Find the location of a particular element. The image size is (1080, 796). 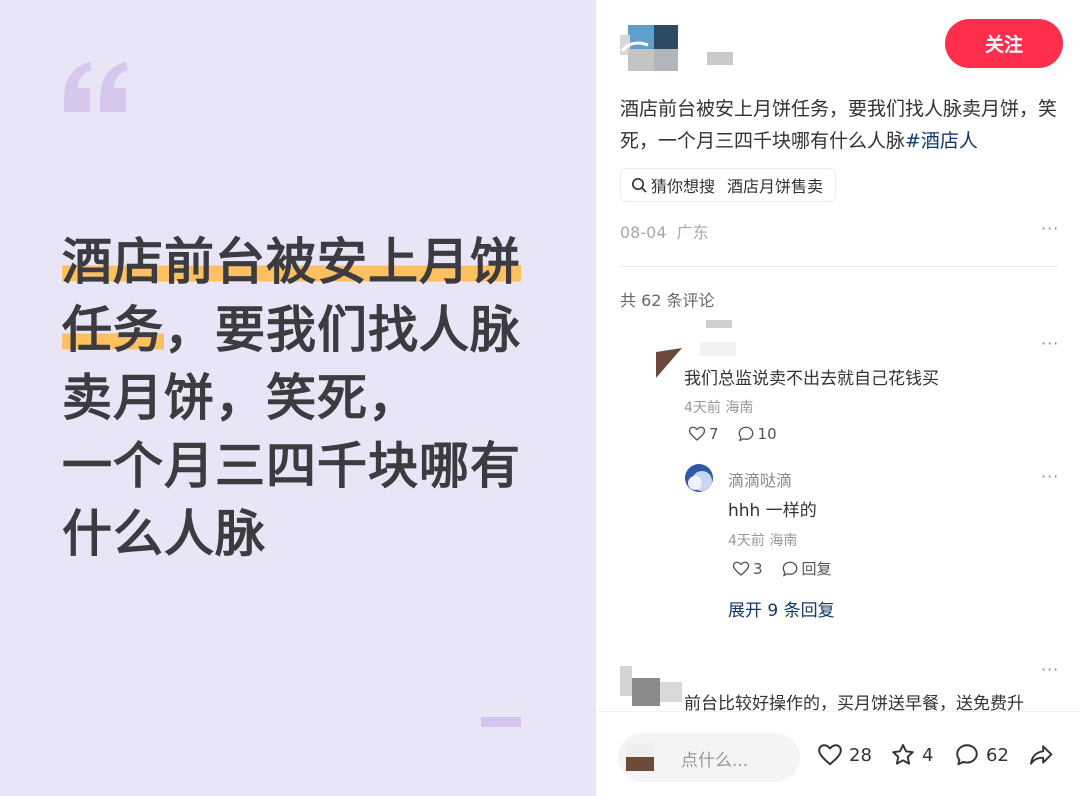

comment-time: 4天前 is located at coordinates (702, 408).